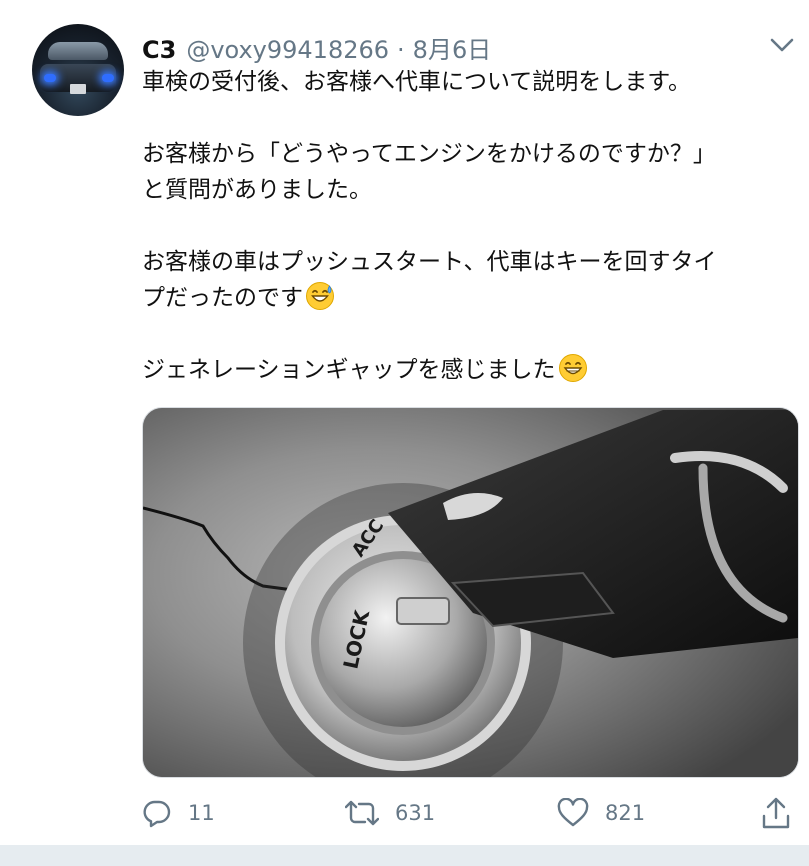  Describe the element at coordinates (390, 813) in the screenshot. I see `retweet-button: 631` at that location.